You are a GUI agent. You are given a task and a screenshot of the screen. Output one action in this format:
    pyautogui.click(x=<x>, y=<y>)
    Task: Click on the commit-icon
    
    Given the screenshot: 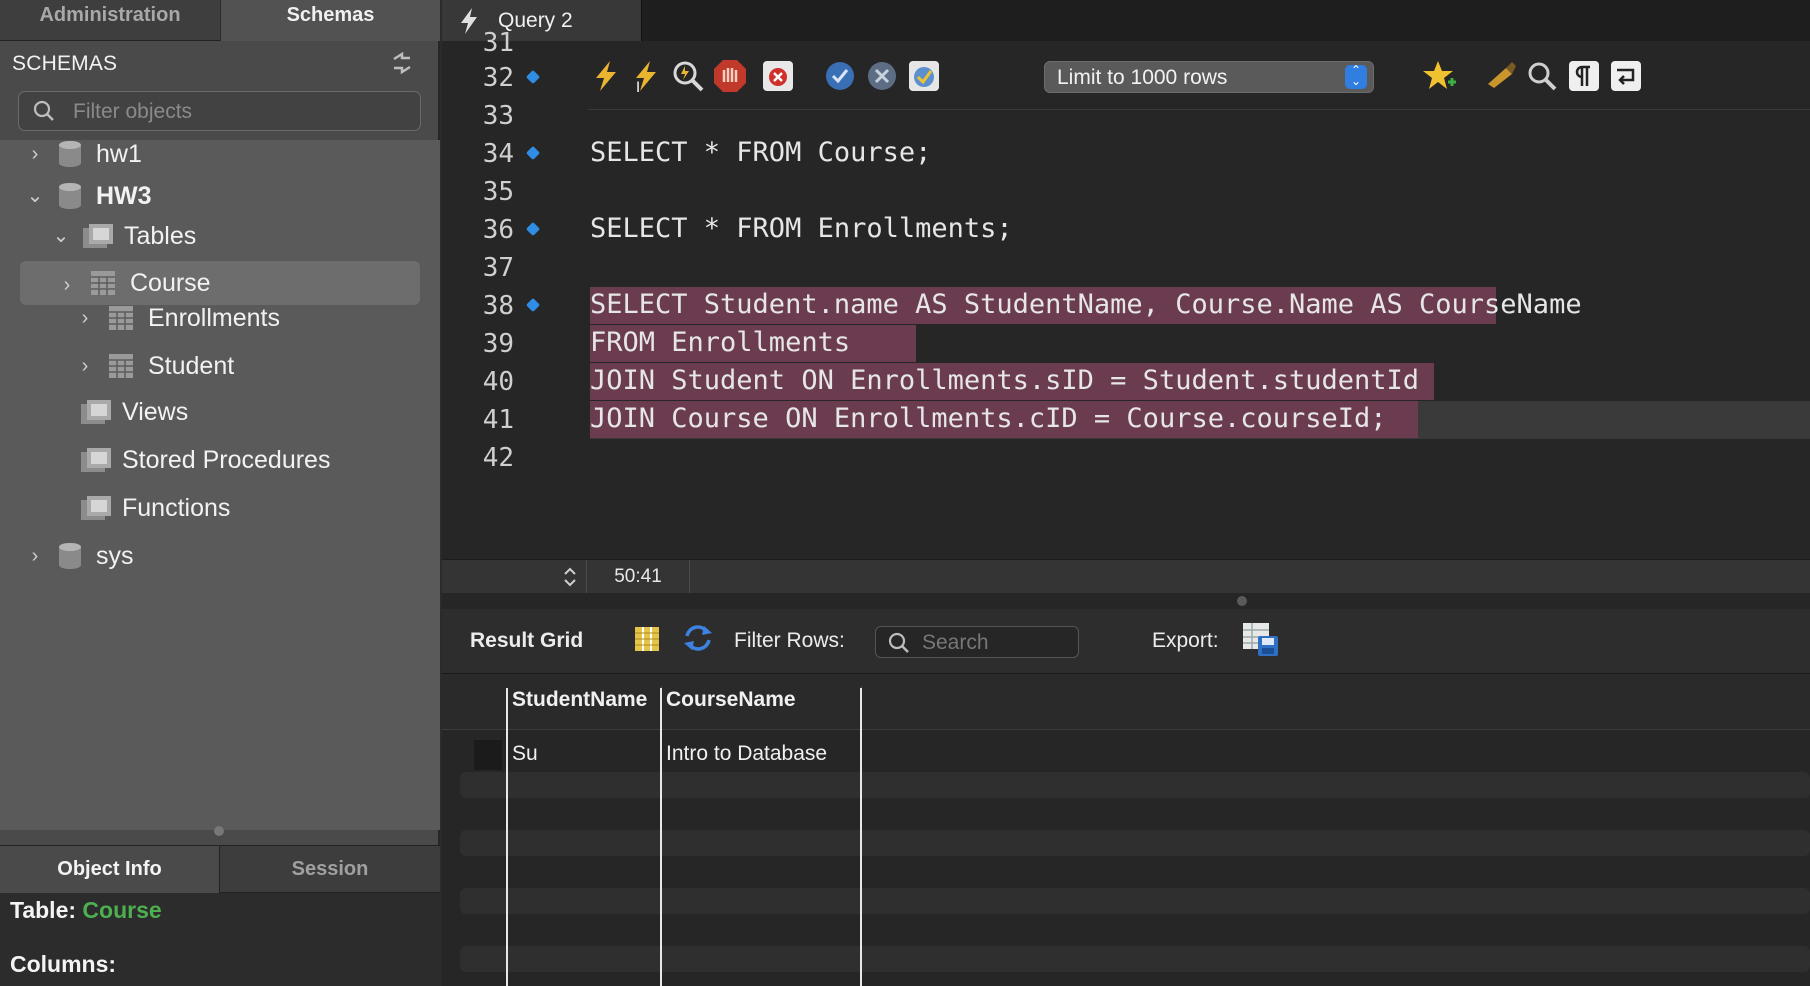 What is the action you would take?
    pyautogui.click(x=840, y=76)
    